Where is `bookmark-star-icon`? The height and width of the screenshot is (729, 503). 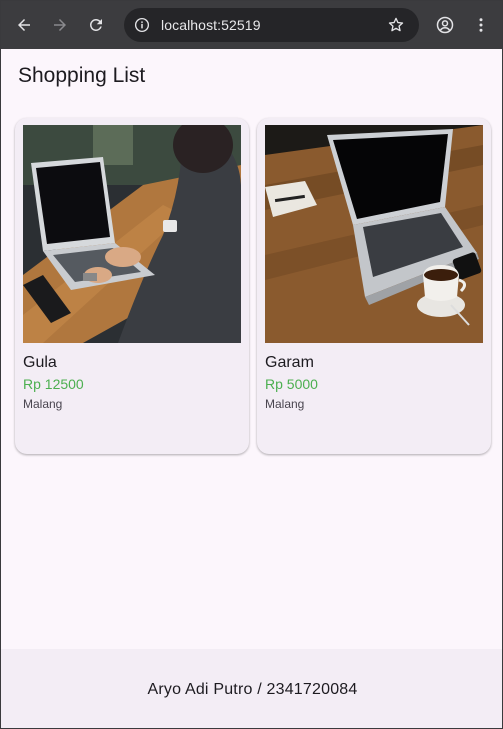 bookmark-star-icon is located at coordinates (396, 25).